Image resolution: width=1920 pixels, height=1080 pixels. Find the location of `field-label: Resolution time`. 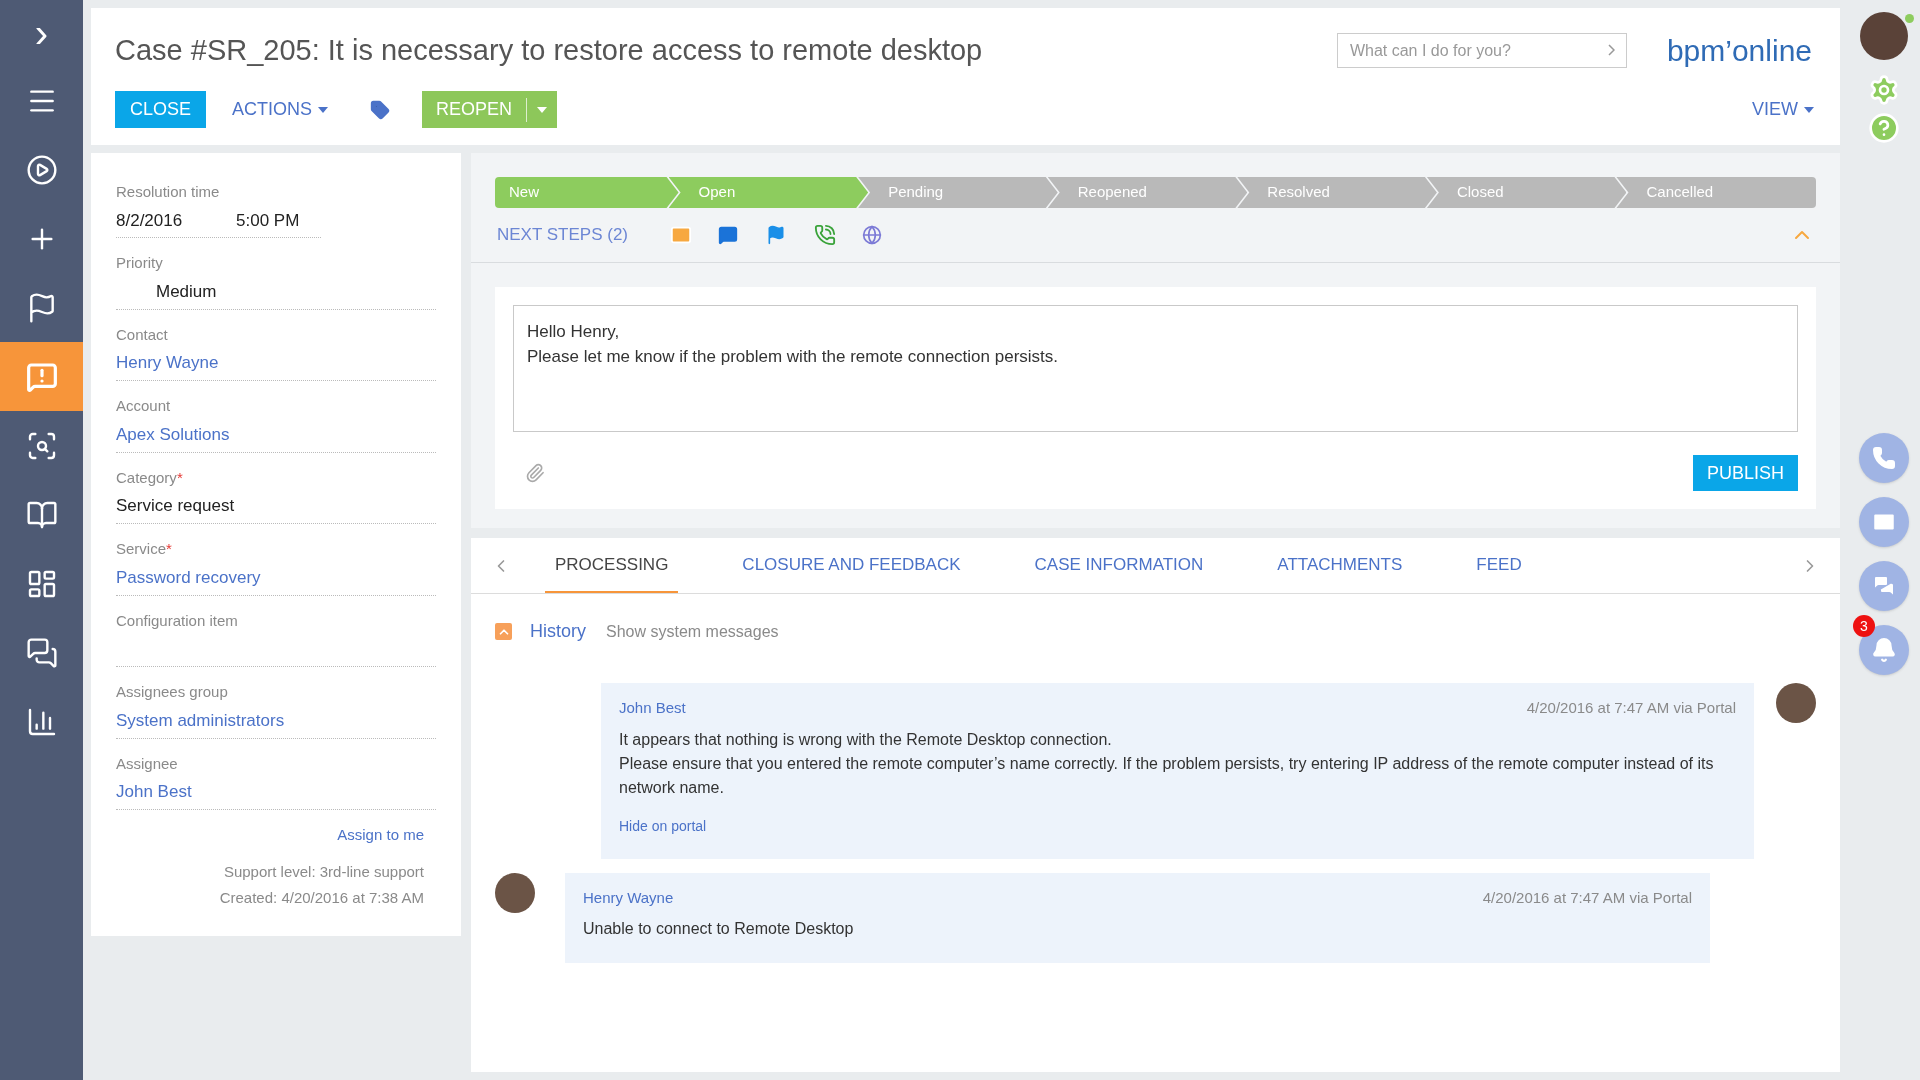

field-label: Resolution time is located at coordinates (168, 192).